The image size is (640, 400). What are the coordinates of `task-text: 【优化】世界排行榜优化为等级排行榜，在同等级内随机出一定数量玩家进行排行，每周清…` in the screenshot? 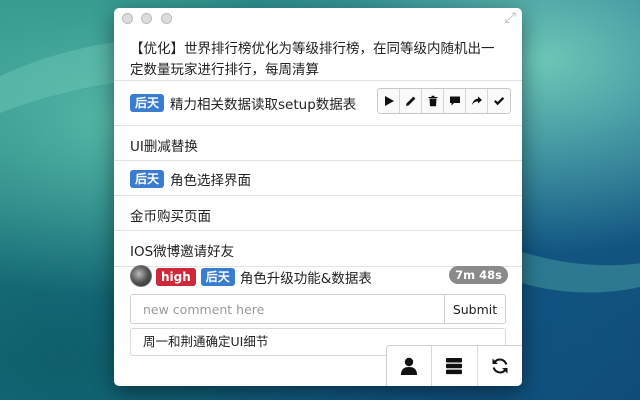 It's located at (312, 59).